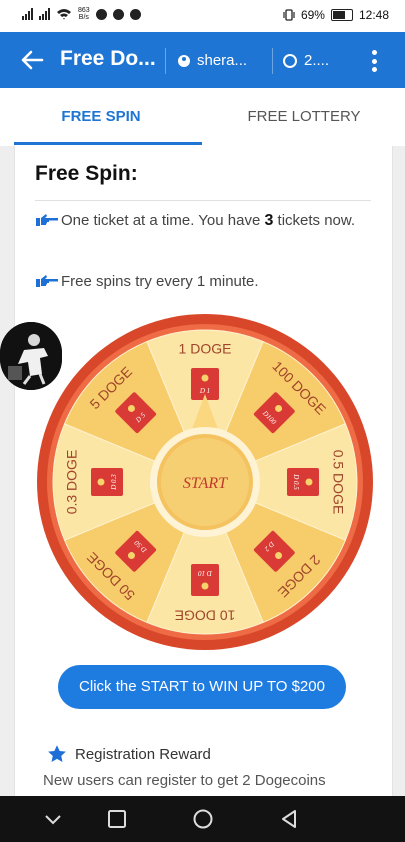 The image size is (405, 842). What do you see at coordinates (117, 819) in the screenshot?
I see `recents-icon` at bounding box center [117, 819].